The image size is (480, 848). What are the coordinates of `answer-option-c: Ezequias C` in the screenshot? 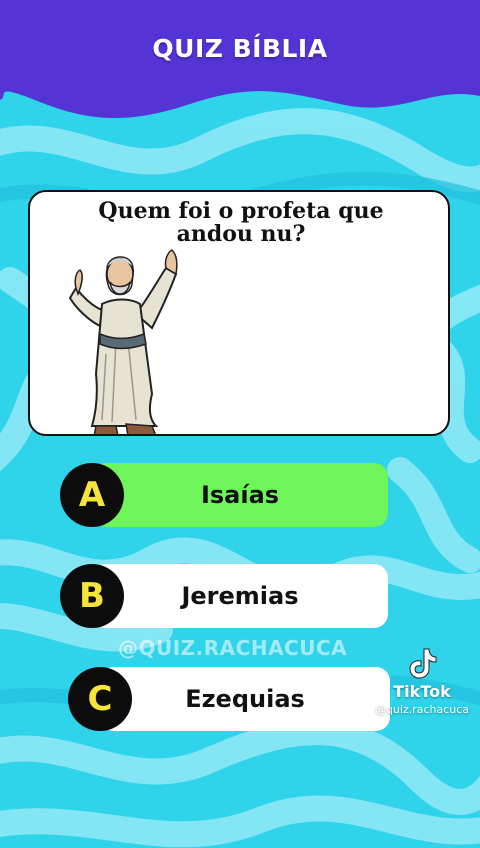 It's located at (229, 699).